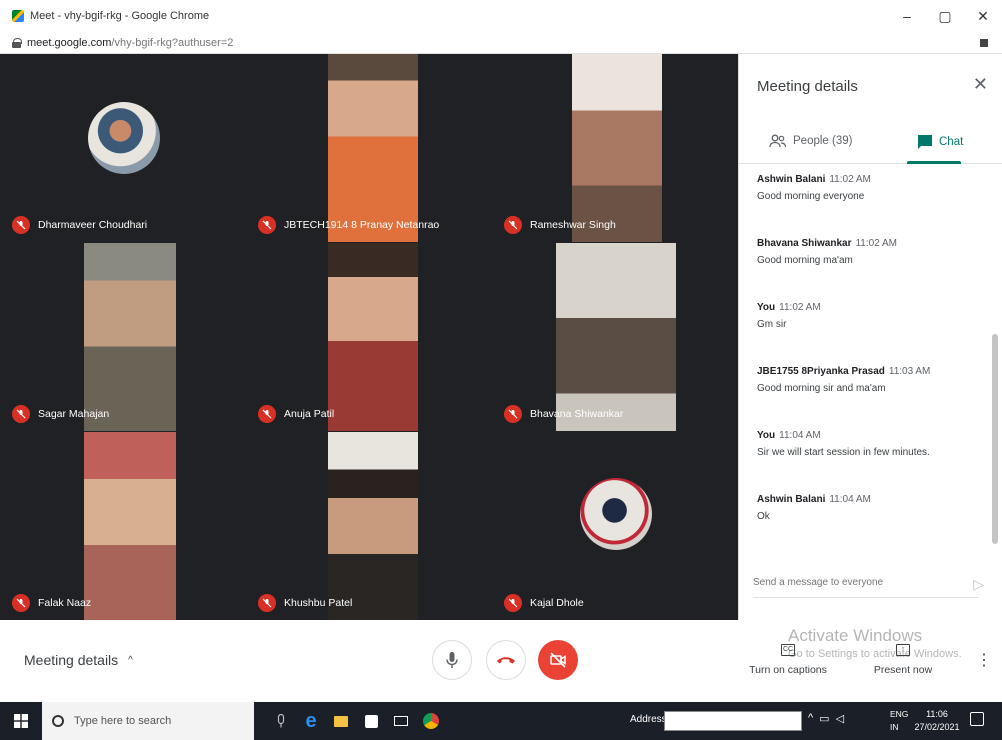 This screenshot has width=1002, height=740. What do you see at coordinates (903, 660) in the screenshot?
I see `present-now-button: ↑ Present now` at bounding box center [903, 660].